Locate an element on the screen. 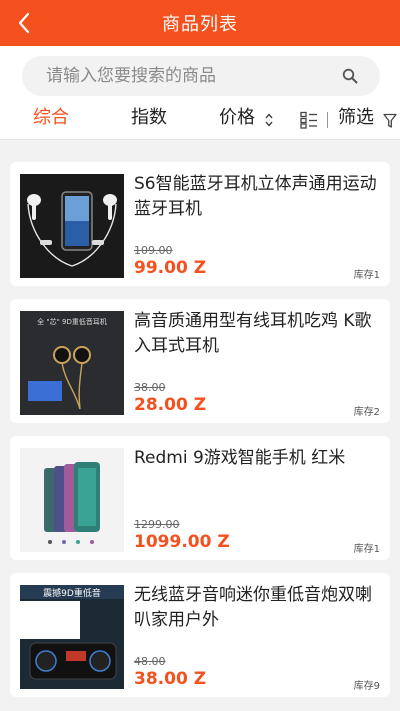 The width and height of the screenshot is (400, 711). back-button is located at coordinates (24, 23).